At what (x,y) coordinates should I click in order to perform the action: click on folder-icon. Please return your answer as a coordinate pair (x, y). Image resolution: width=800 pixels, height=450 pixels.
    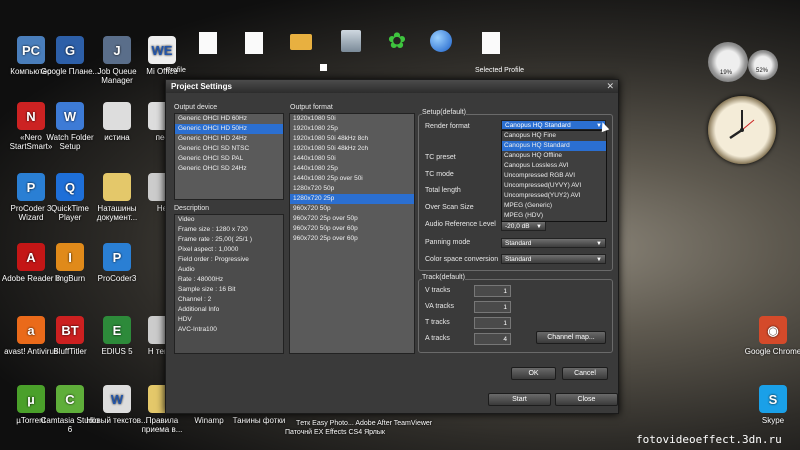
    Looking at the image, I should click on (301, 42).